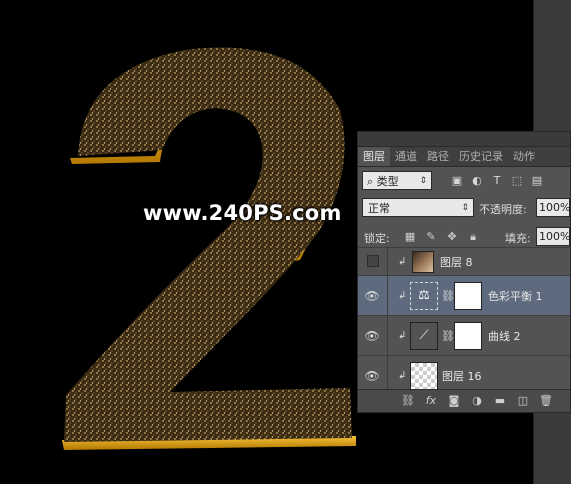 Image resolution: width=571 pixels, height=484 pixels. I want to click on lock-pixels-icon: ✎, so click(431, 237).